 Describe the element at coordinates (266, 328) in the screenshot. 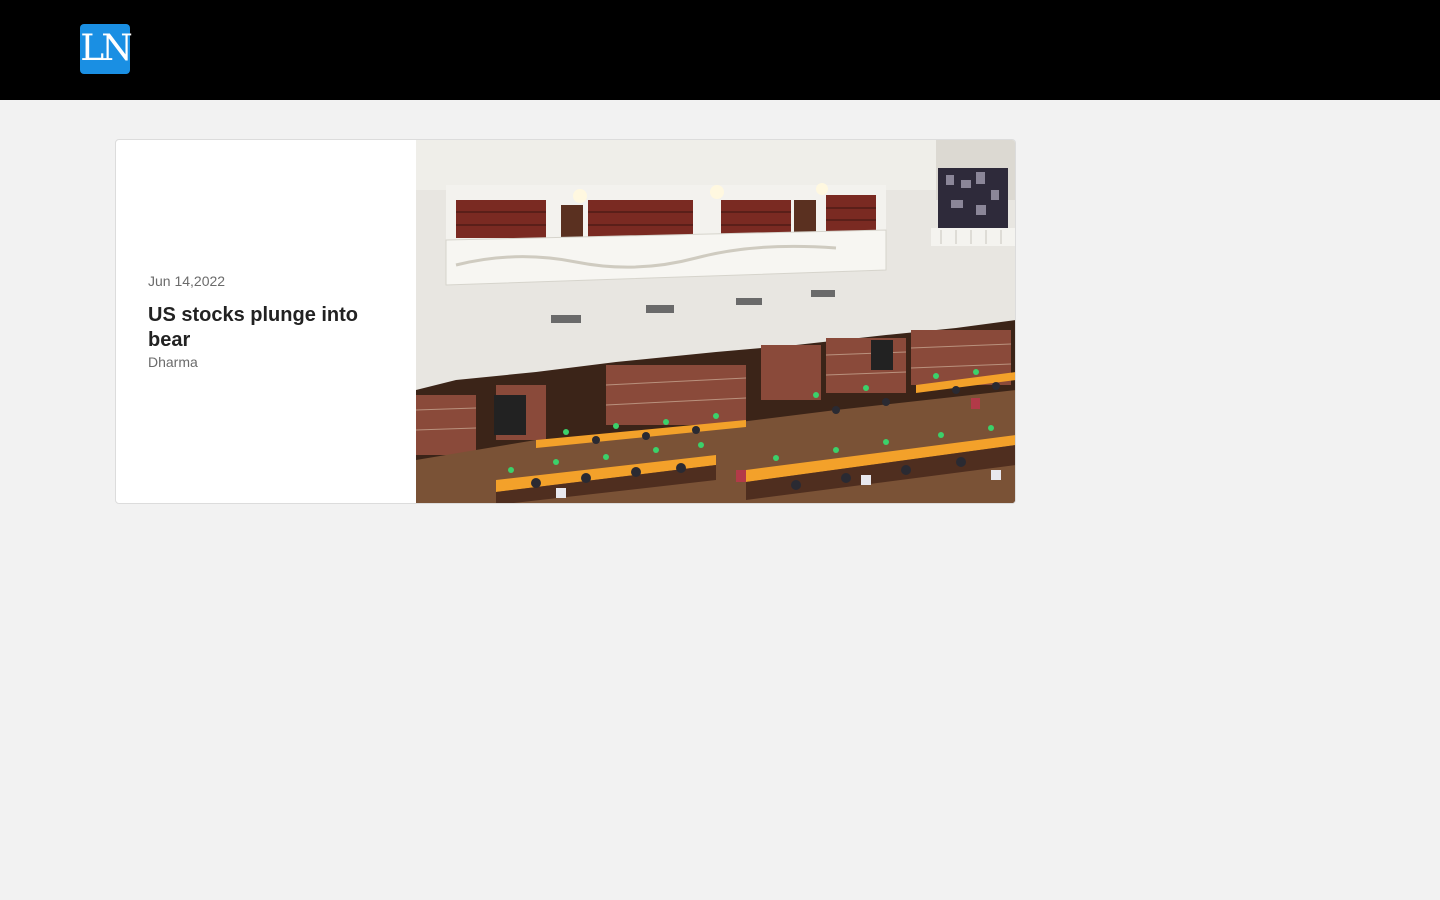

I see `article-title: US stocks plunge into bear` at that location.